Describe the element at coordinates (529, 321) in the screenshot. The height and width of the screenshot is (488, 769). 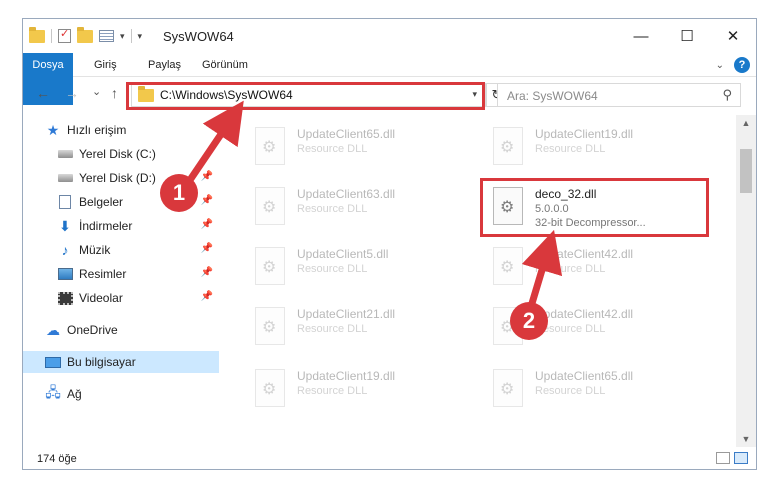
I see `callout-step-2: 2` at that location.